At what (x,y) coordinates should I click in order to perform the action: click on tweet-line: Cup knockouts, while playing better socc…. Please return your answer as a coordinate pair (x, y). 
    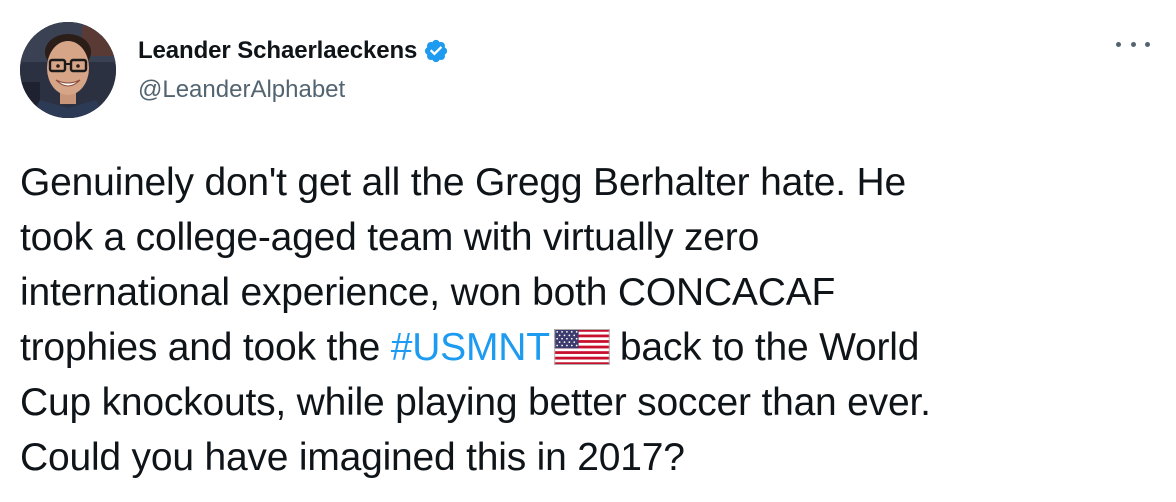
    Looking at the image, I should click on (475, 402).